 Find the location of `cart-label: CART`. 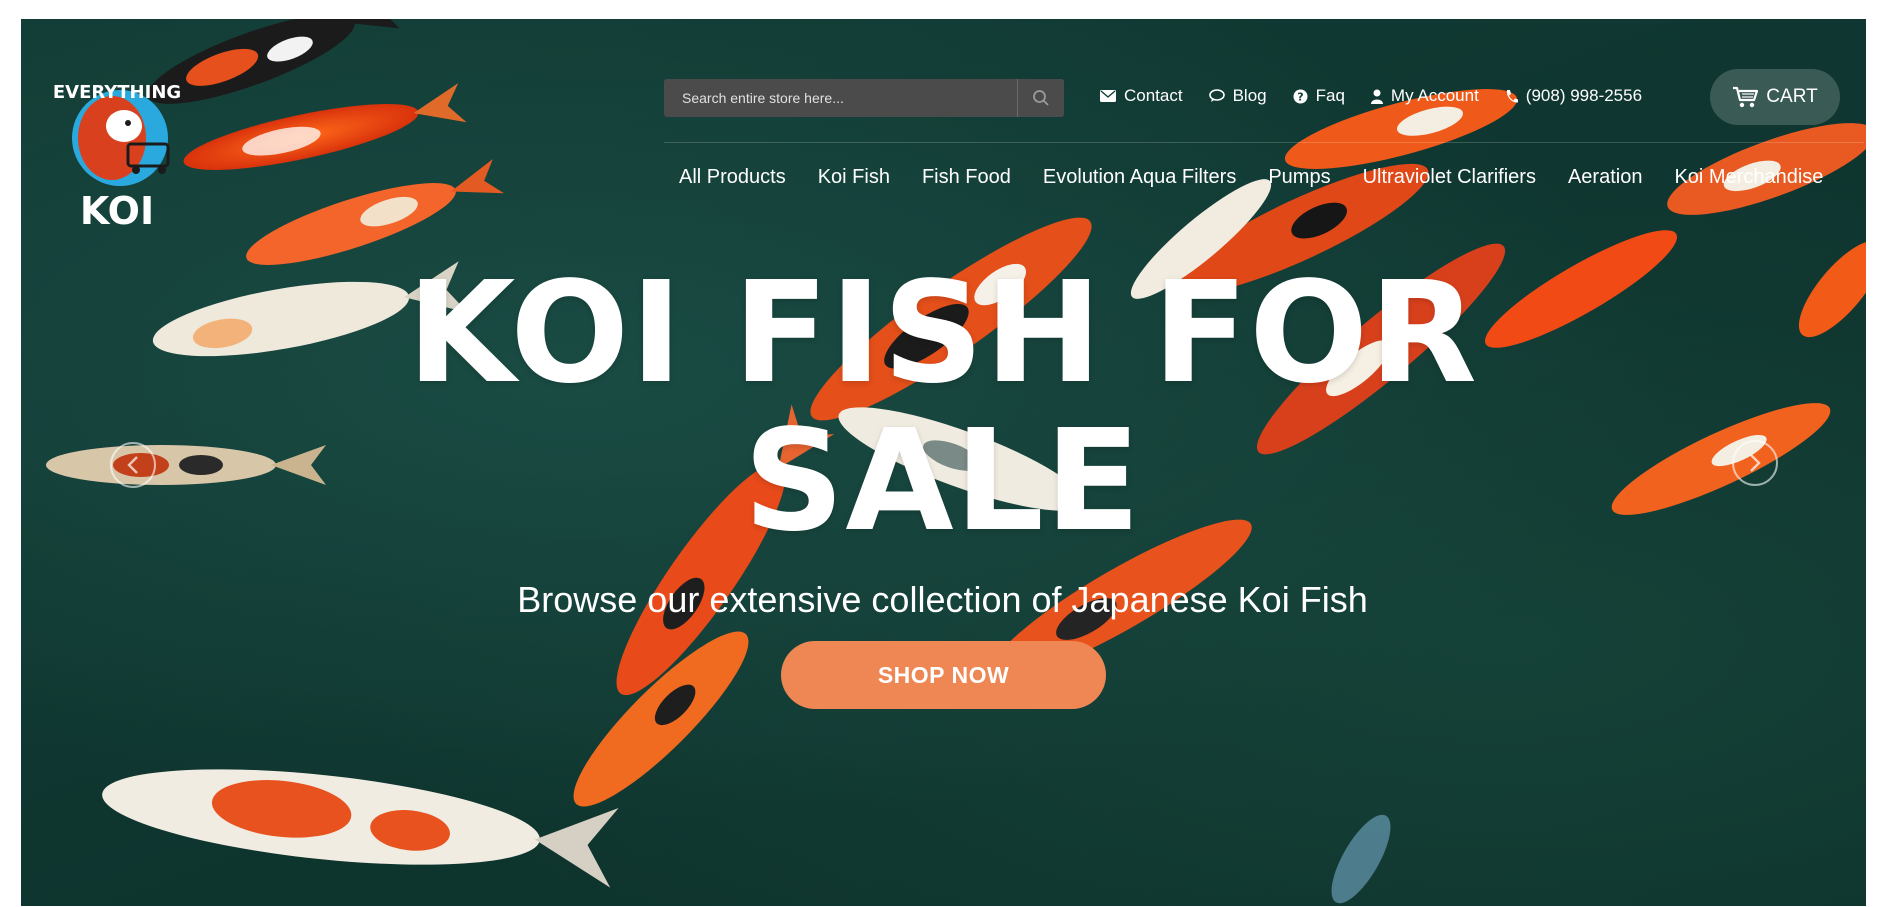

cart-label: CART is located at coordinates (1792, 96).